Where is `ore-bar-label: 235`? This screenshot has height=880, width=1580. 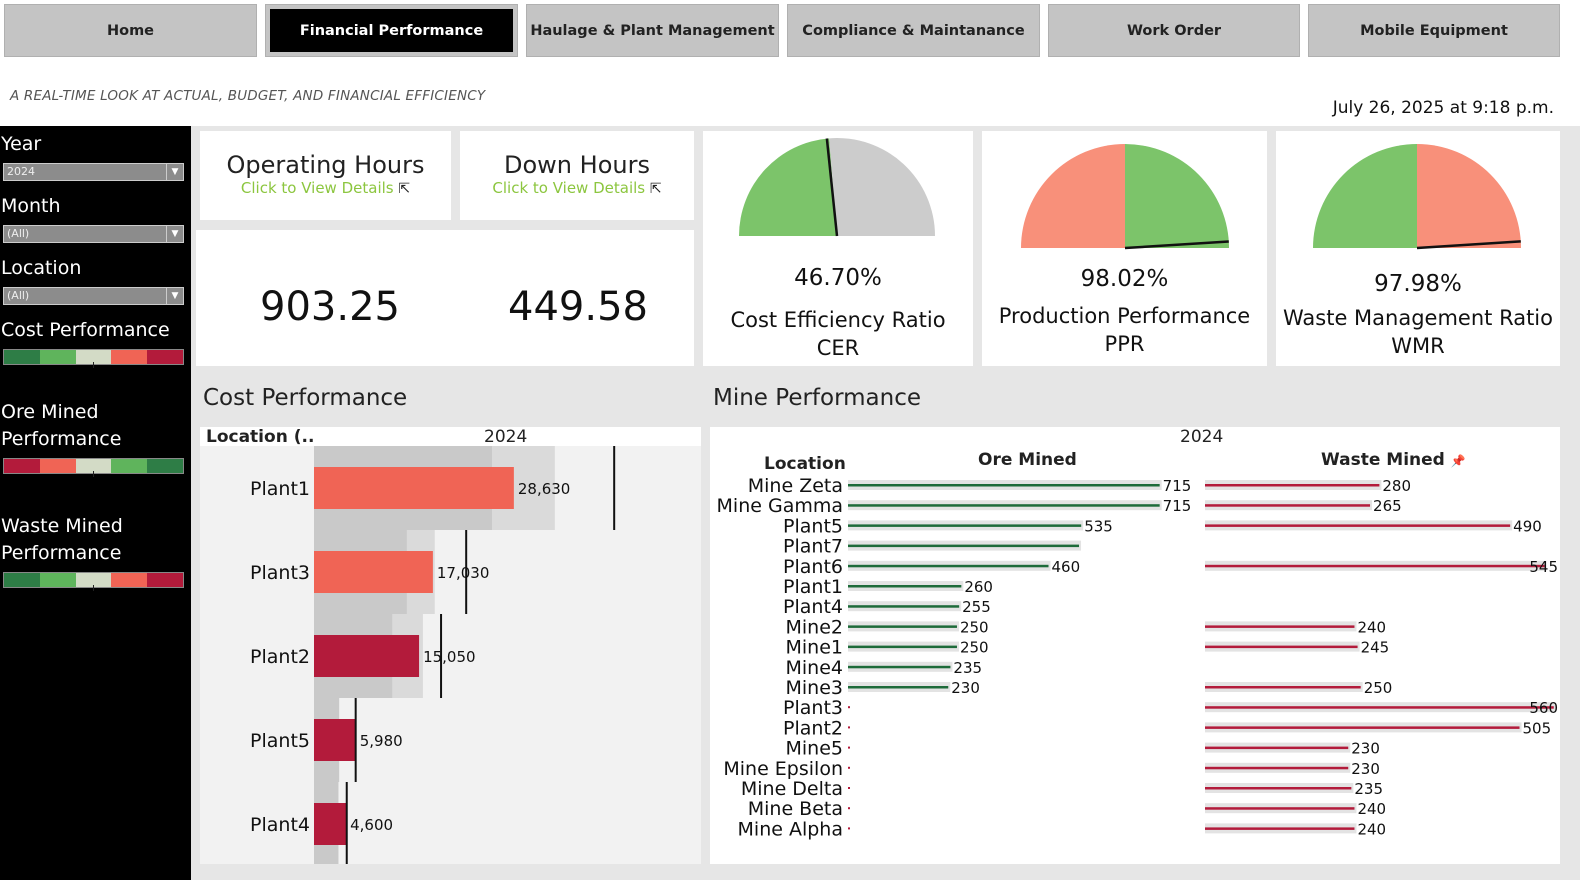
ore-bar-label: 235 is located at coordinates (967, 668).